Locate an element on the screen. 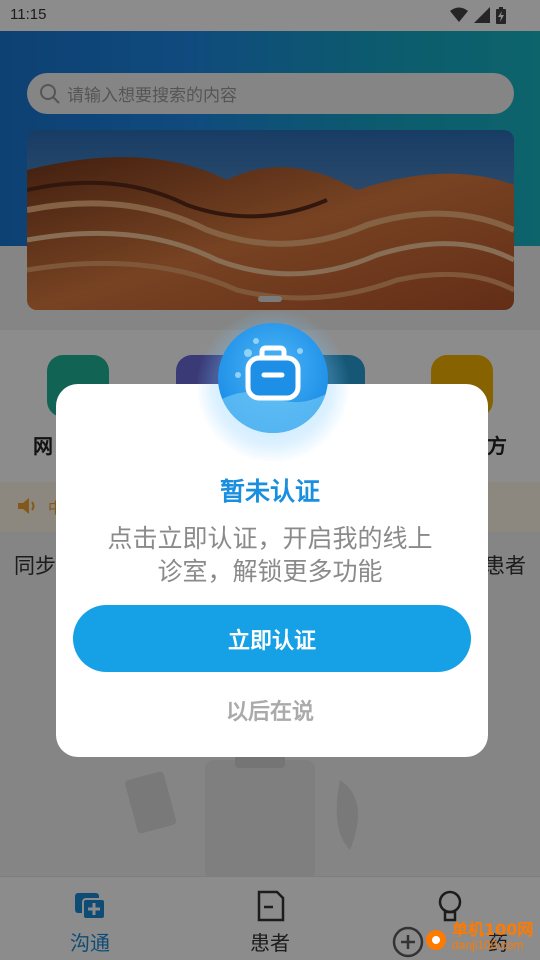 The image size is (540, 960). later-button: 以后在说 is located at coordinates (270, 710).